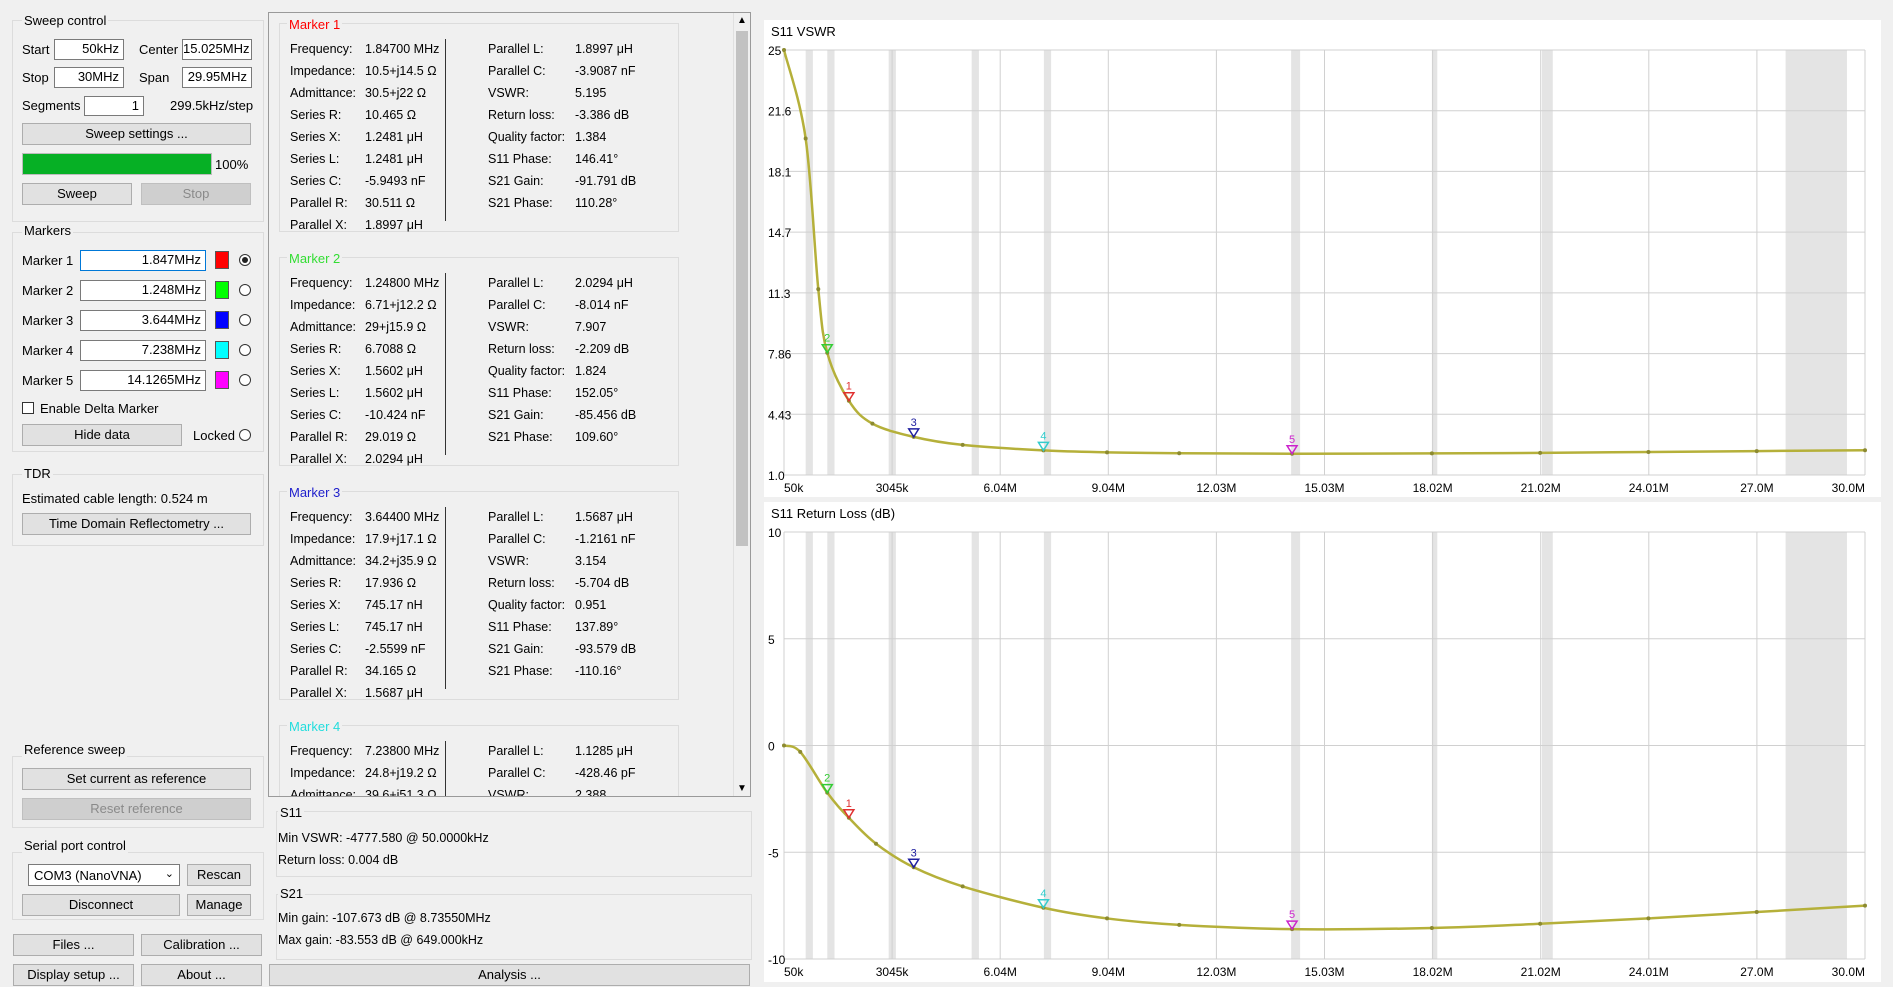 The width and height of the screenshot is (1893, 987). I want to click on marker-1-select-radio, so click(245, 260).